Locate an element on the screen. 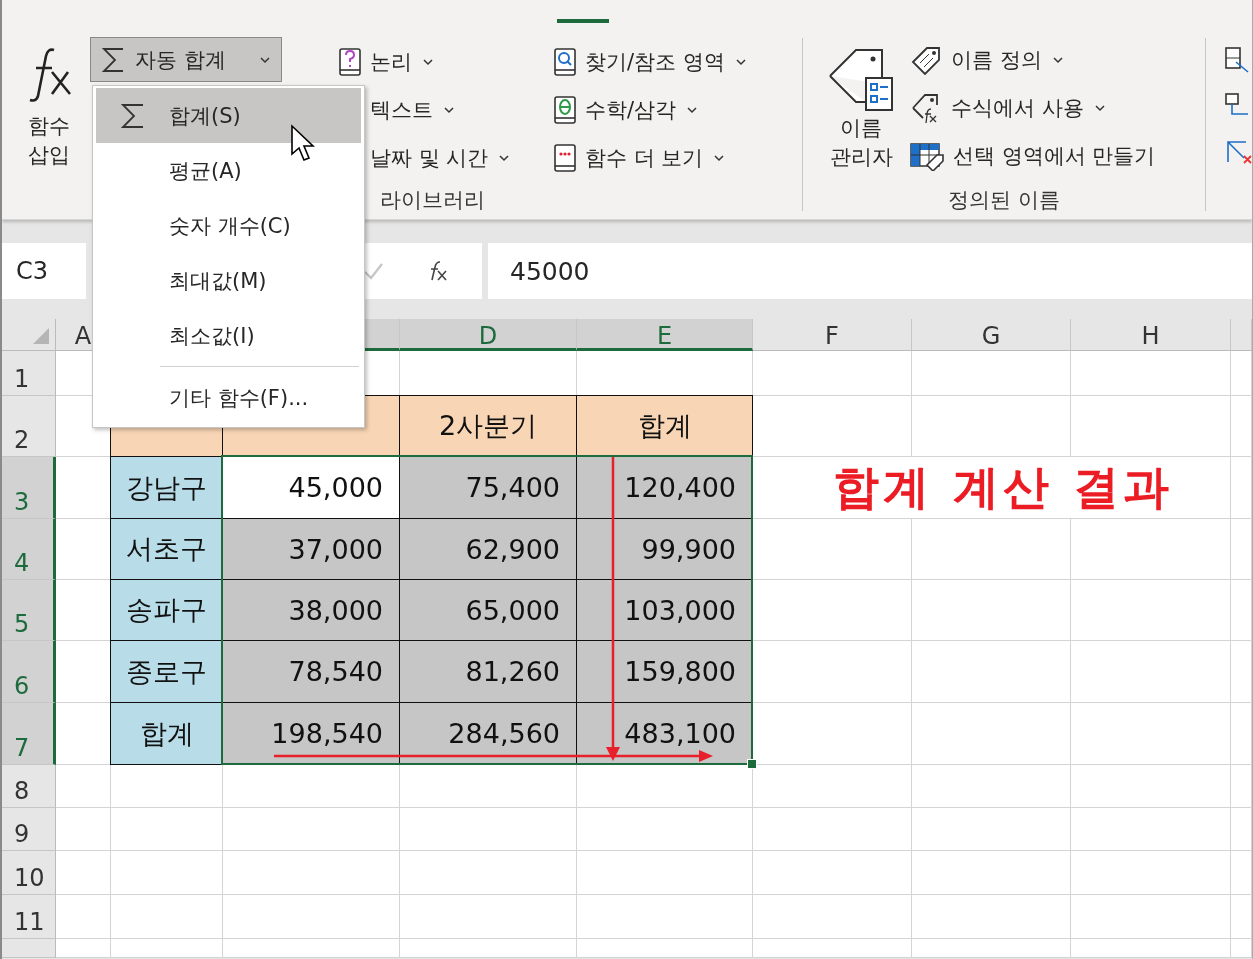 The height and width of the screenshot is (959, 1253). row-header: 2 is located at coordinates (29, 426).